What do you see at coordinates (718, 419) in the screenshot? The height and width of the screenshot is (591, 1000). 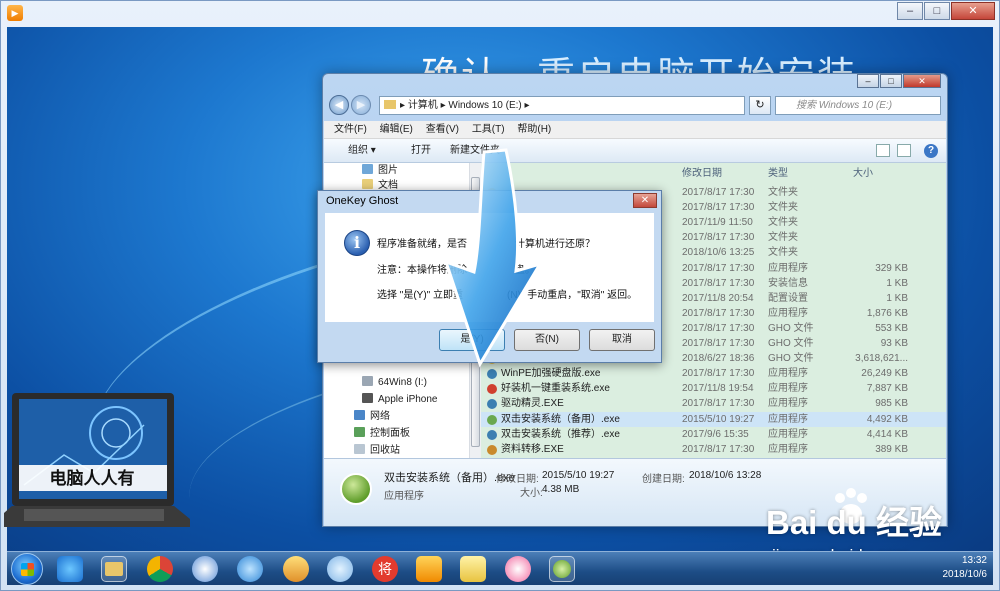 I see `file-date: 2015/5/10 19:27` at bounding box center [718, 419].